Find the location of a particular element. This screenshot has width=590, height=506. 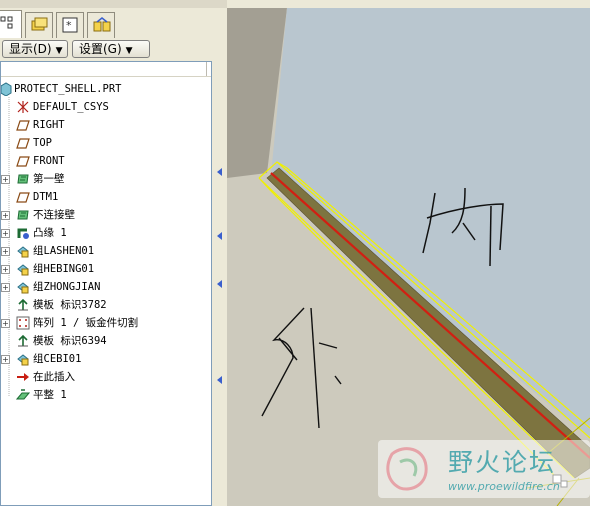

display-menu-label: 显示(D) is located at coordinates (30, 49).